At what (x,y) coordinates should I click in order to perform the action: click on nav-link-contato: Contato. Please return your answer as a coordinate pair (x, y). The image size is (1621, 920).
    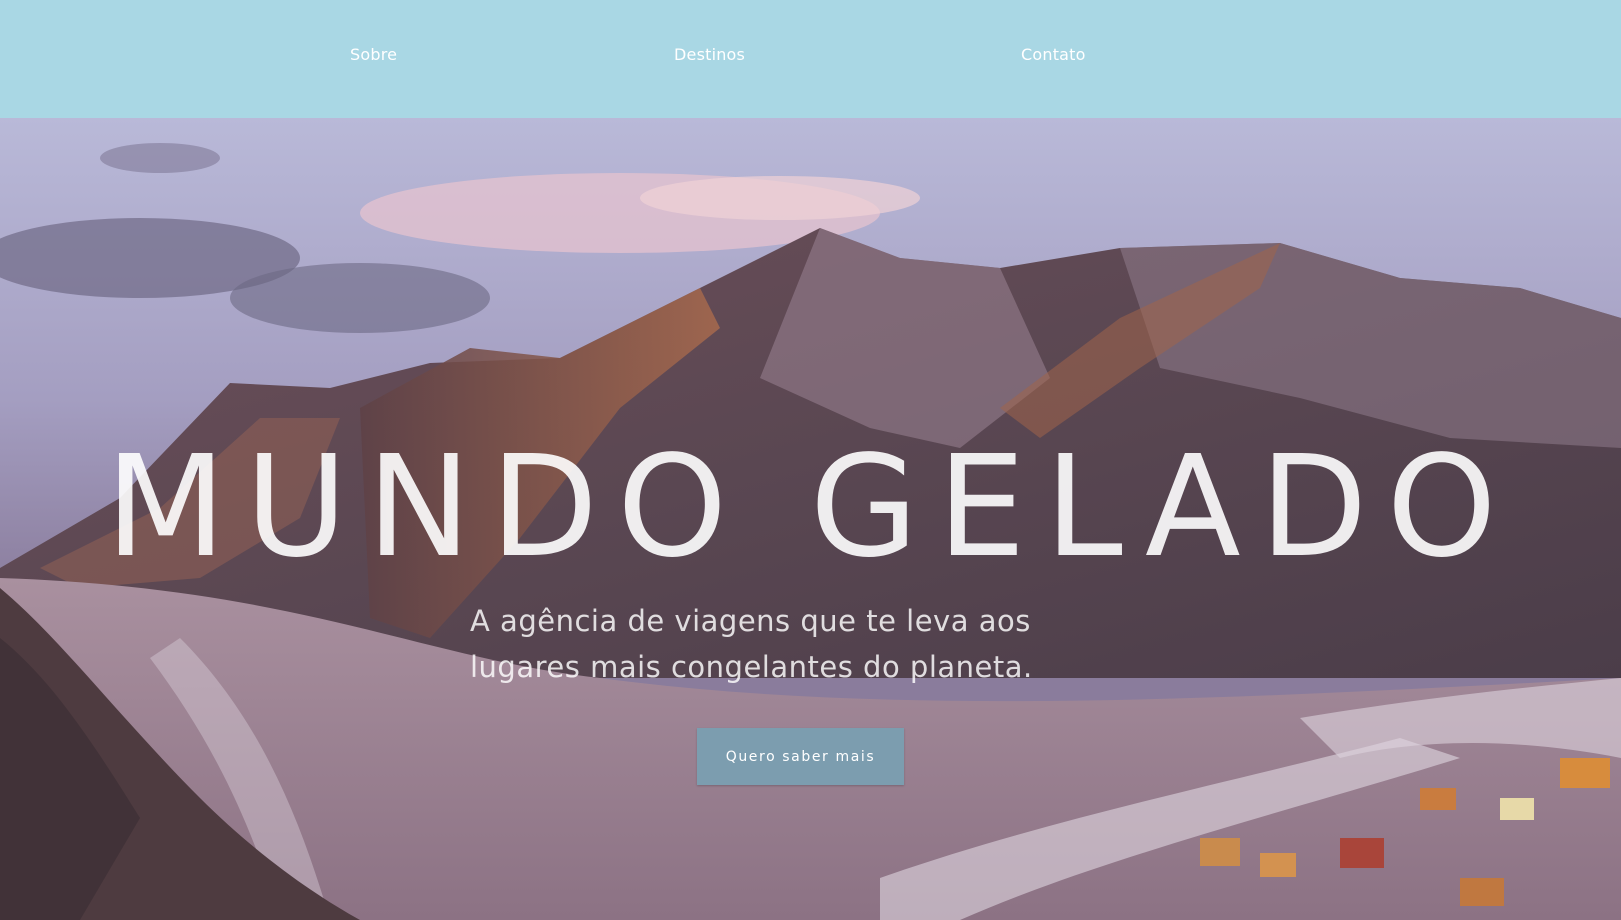
    Looking at the image, I should click on (1053, 54).